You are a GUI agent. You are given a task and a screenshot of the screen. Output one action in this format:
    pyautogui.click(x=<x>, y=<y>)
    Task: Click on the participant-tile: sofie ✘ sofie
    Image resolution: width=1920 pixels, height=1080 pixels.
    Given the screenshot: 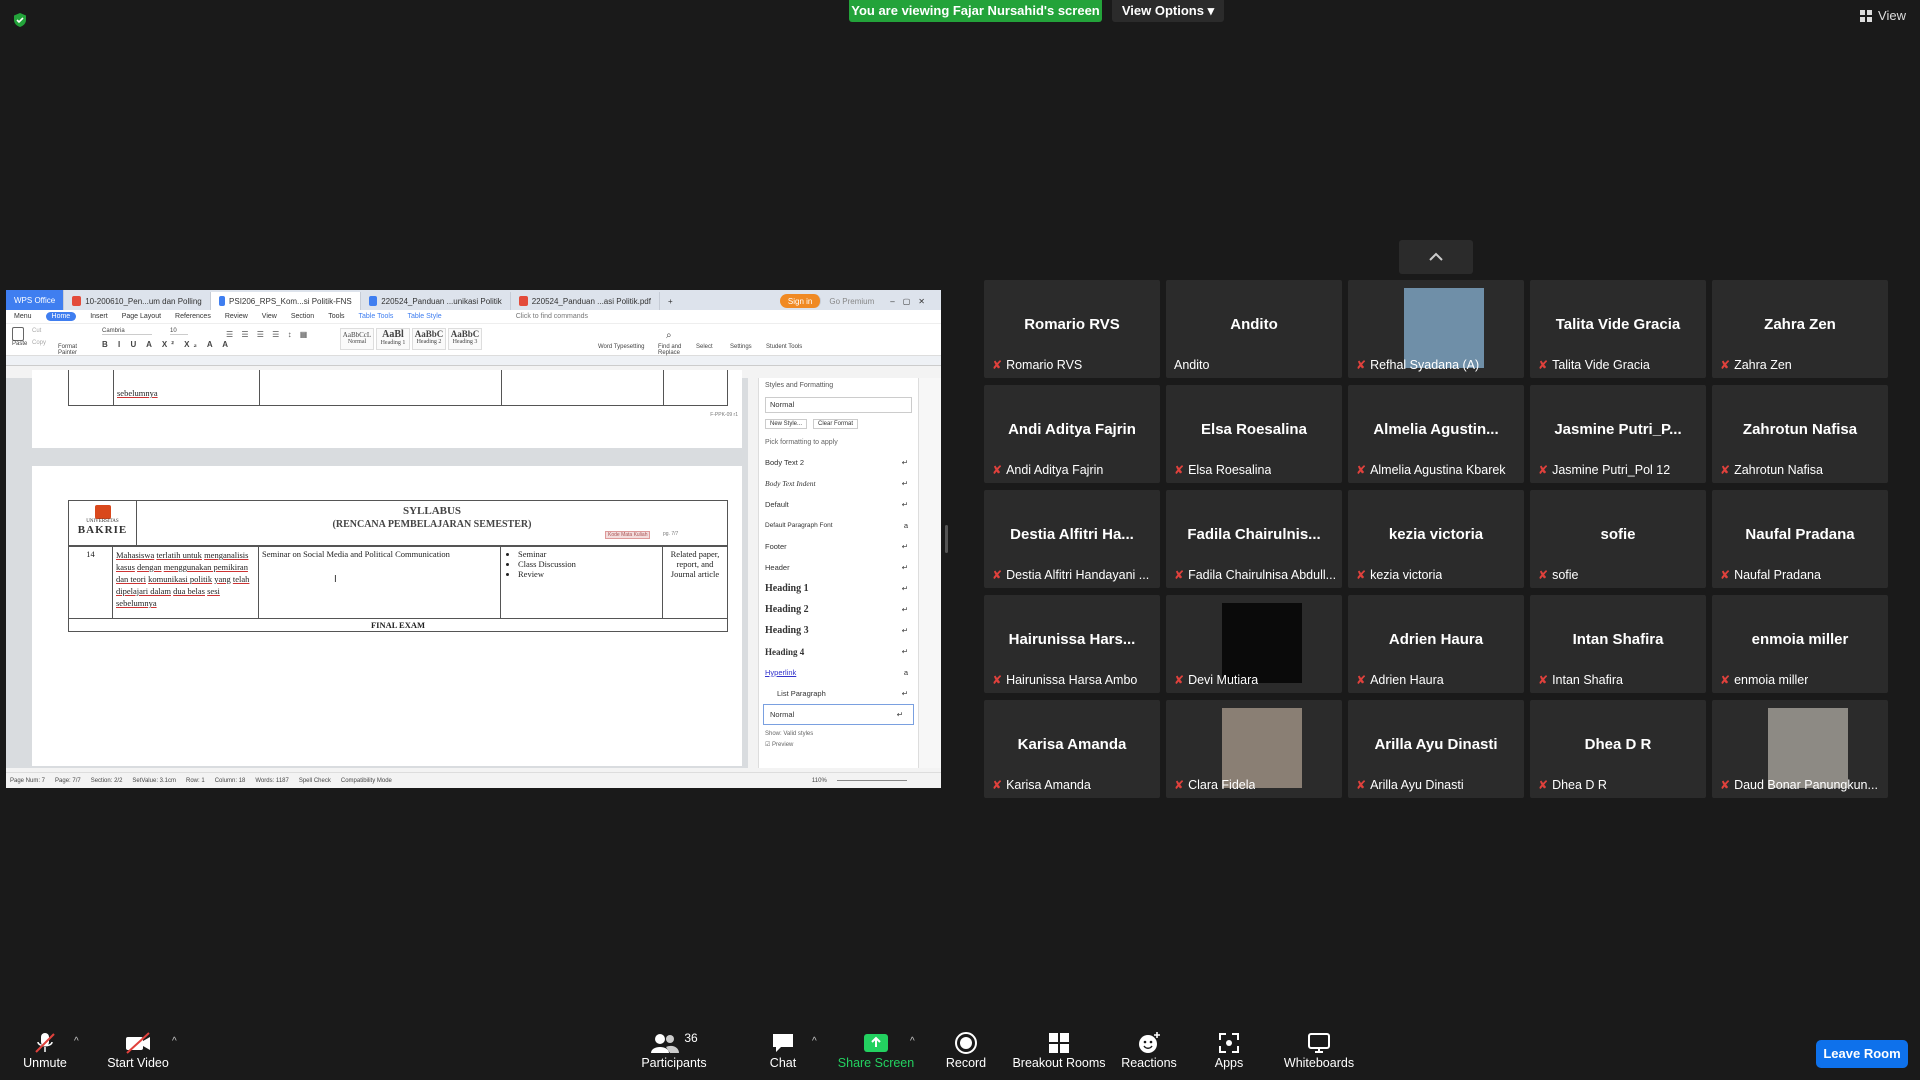 What is the action you would take?
    pyautogui.click(x=1618, y=539)
    